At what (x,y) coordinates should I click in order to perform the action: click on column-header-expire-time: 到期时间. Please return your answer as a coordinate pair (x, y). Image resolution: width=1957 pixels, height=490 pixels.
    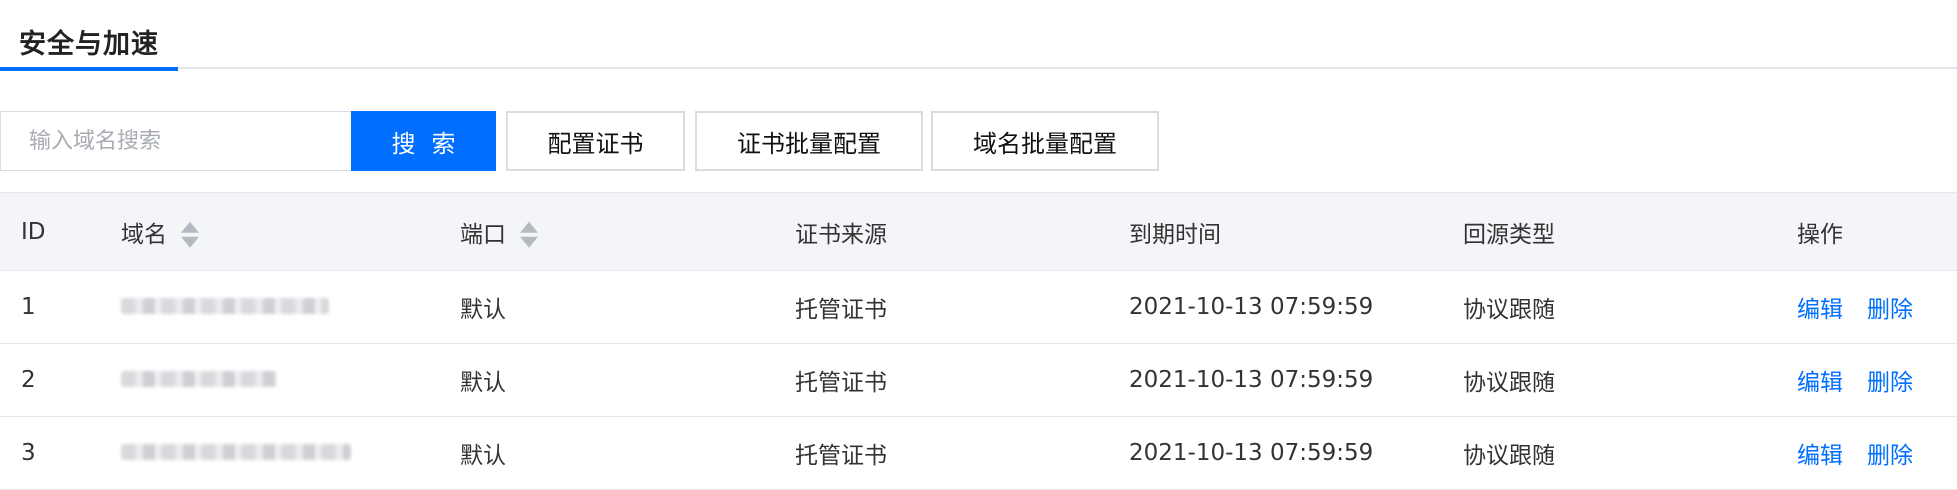
    Looking at the image, I should click on (1175, 234).